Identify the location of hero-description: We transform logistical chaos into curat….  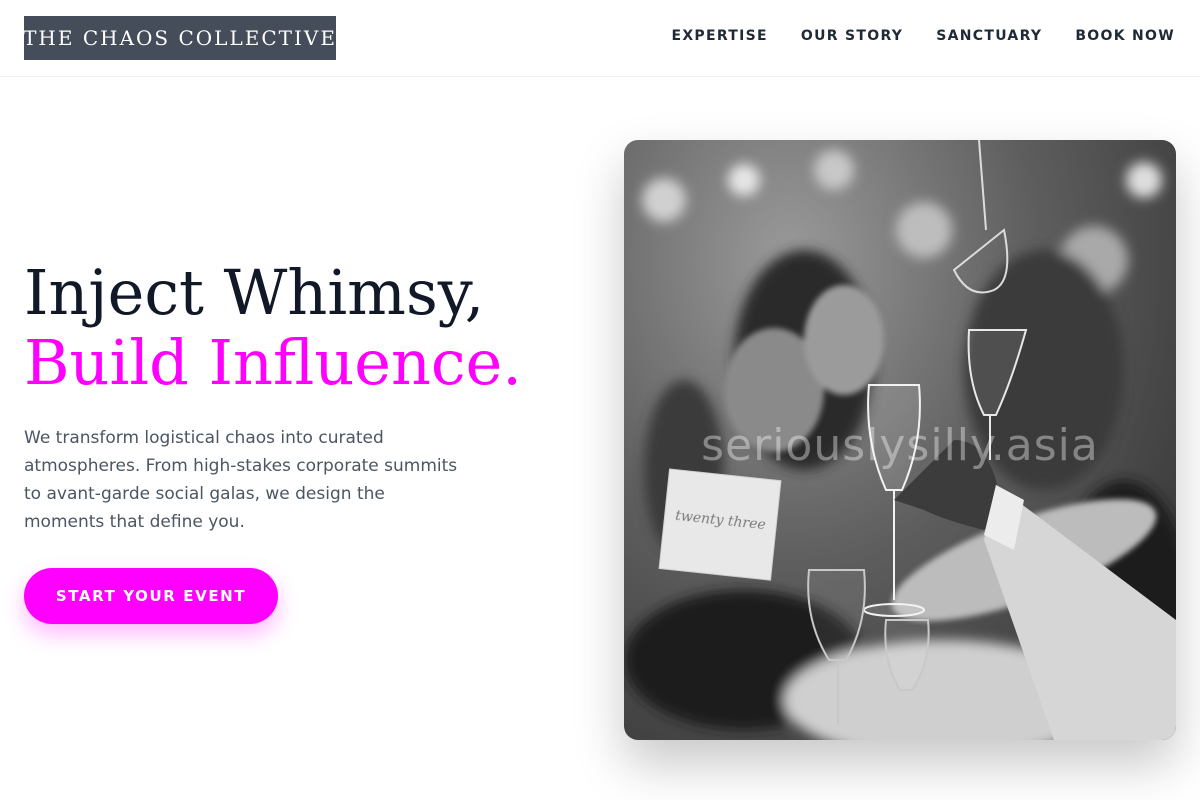
(241, 480).